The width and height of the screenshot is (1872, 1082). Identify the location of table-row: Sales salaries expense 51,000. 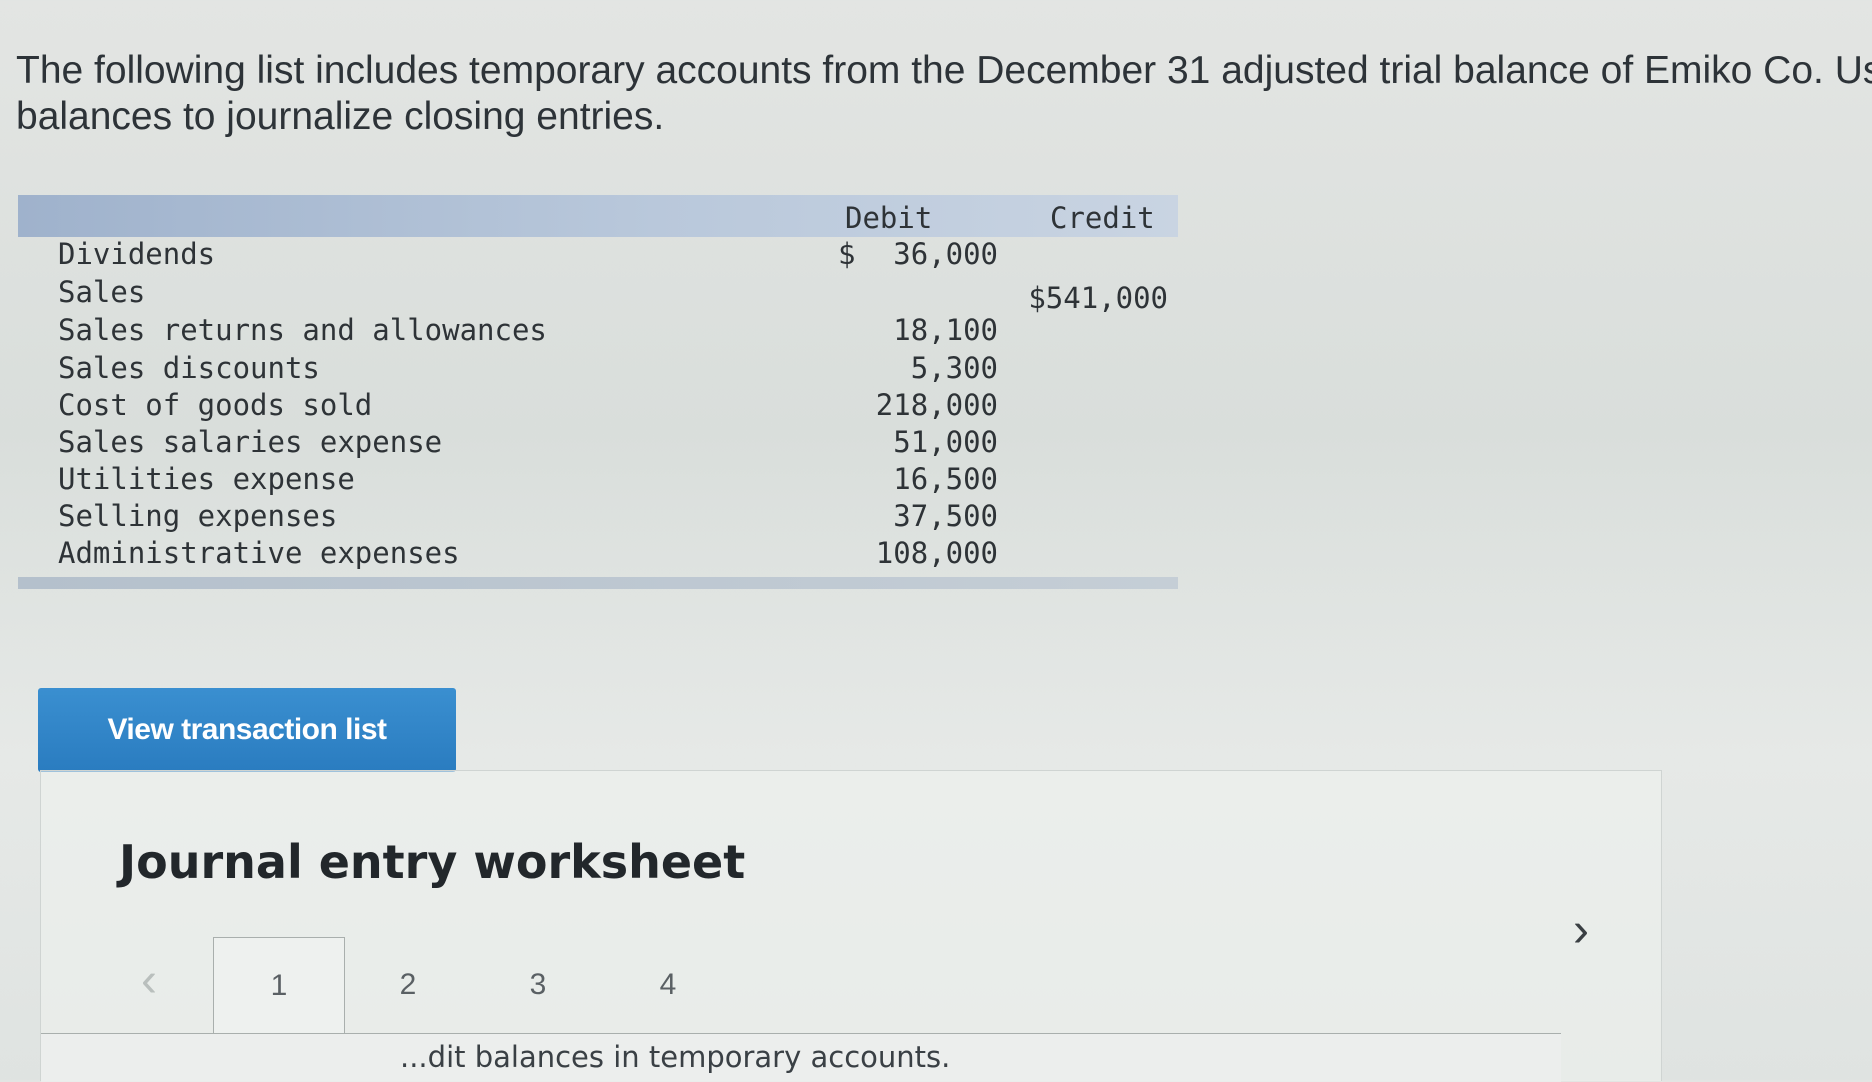
(613, 443).